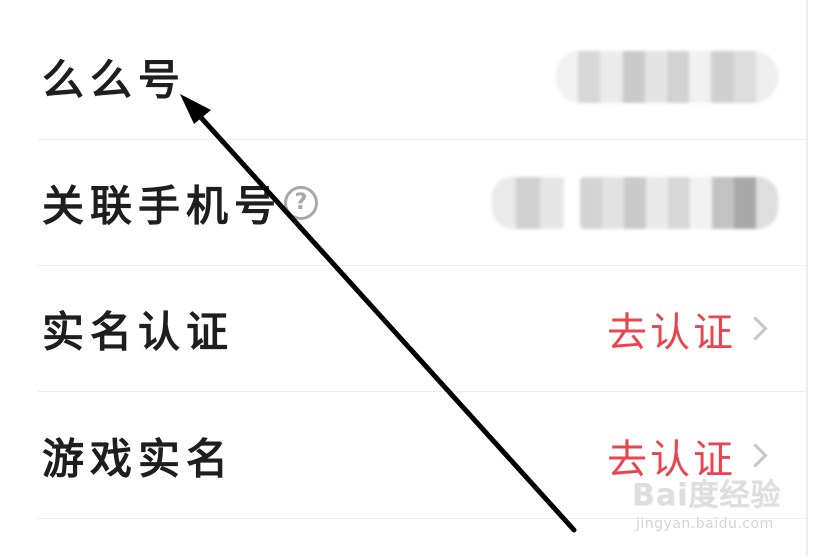 Image resolution: width=823 pixels, height=556 pixels. I want to click on watermark-brand: Bai度经验, so click(707, 495).